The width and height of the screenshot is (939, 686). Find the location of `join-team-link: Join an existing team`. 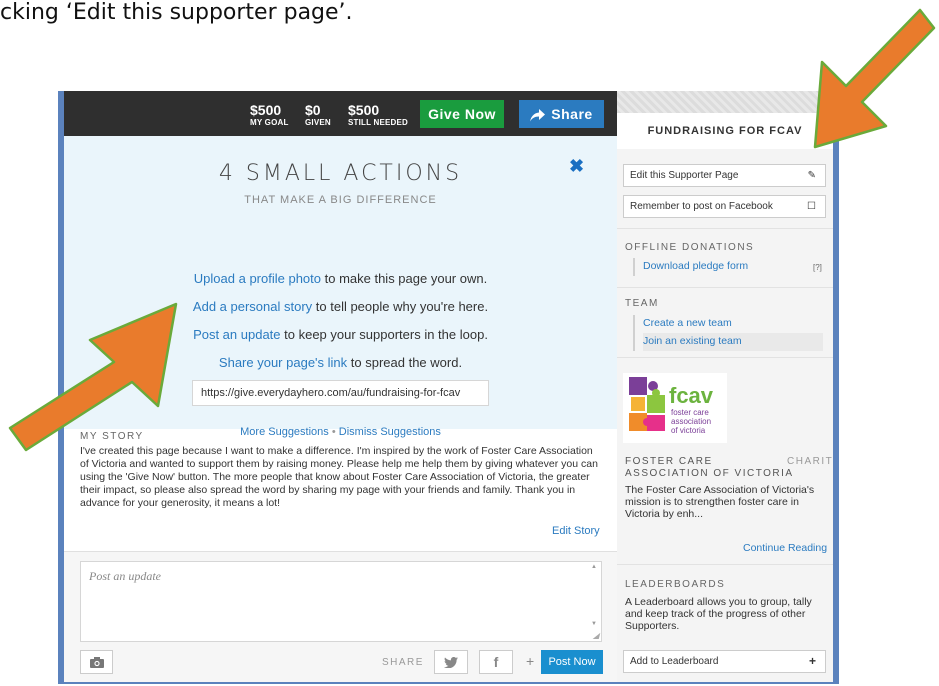

join-team-link: Join an existing team is located at coordinates (733, 342).